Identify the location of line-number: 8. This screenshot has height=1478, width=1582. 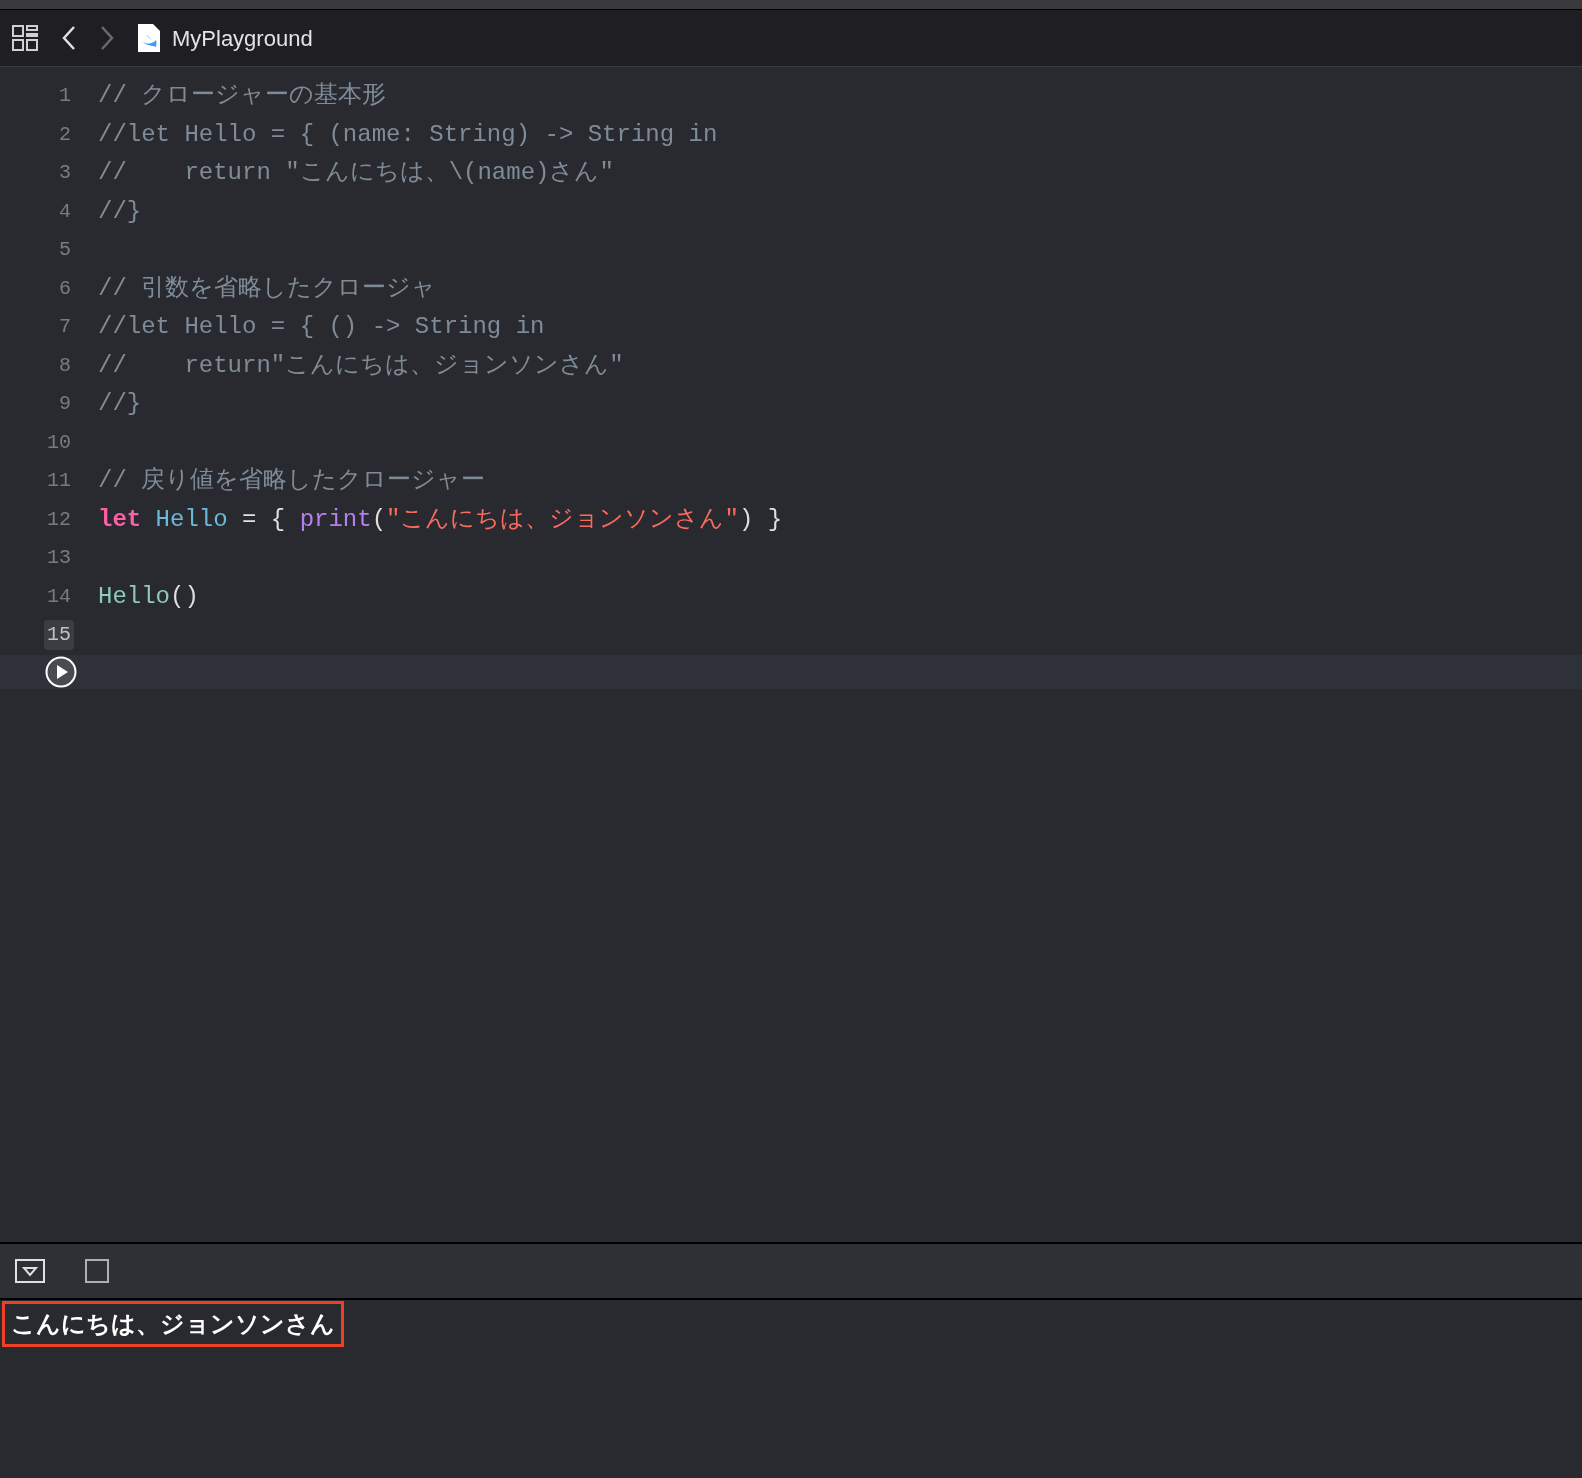
(65, 365).